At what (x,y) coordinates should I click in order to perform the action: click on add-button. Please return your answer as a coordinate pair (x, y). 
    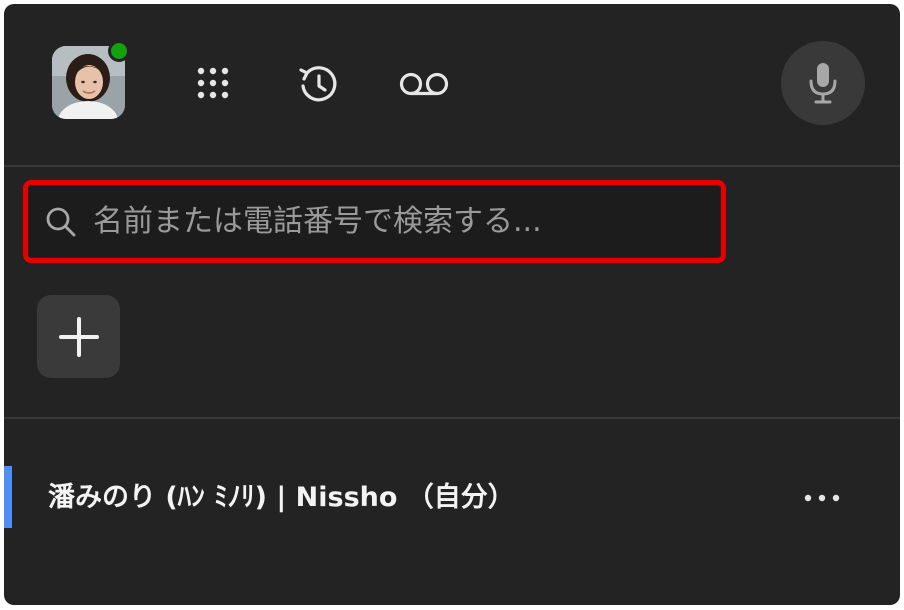
    Looking at the image, I should click on (78, 336).